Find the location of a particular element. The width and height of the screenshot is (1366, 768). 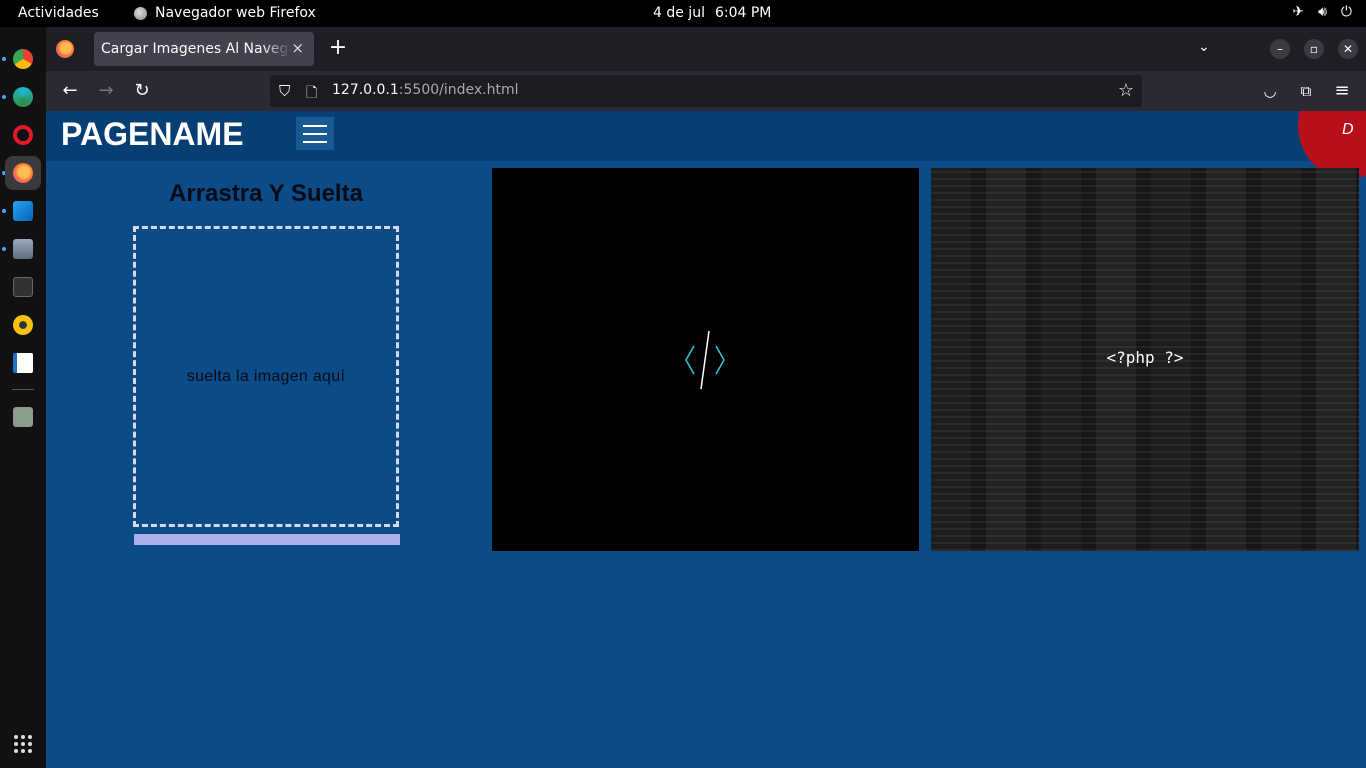

hamburger-menu-button is located at coordinates (315, 133).